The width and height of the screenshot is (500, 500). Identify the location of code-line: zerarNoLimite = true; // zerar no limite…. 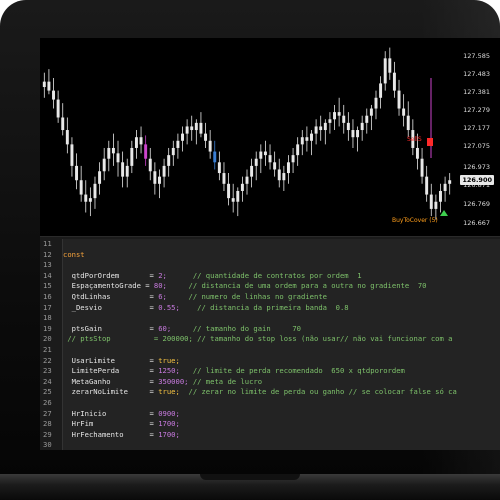
(281, 392).